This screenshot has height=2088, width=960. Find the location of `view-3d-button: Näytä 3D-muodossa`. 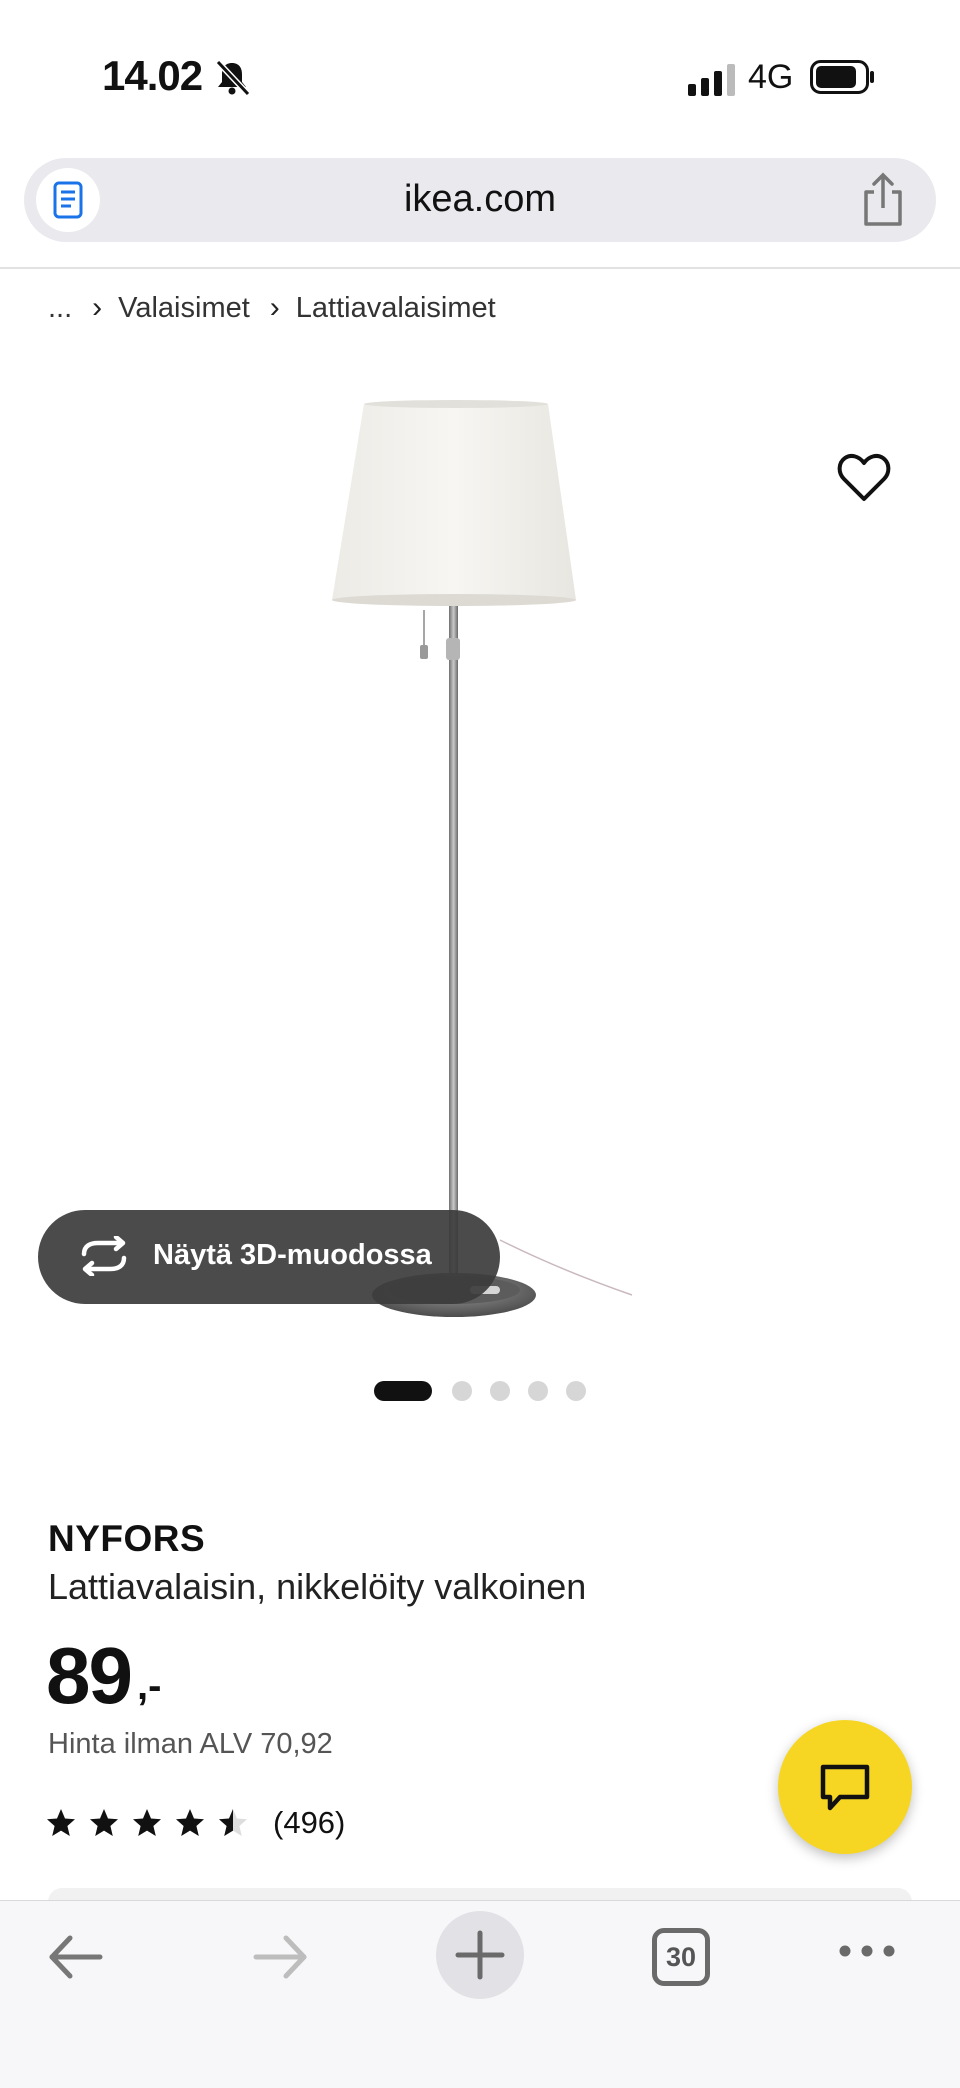

view-3d-button: Näytä 3D-muodossa is located at coordinates (269, 1257).